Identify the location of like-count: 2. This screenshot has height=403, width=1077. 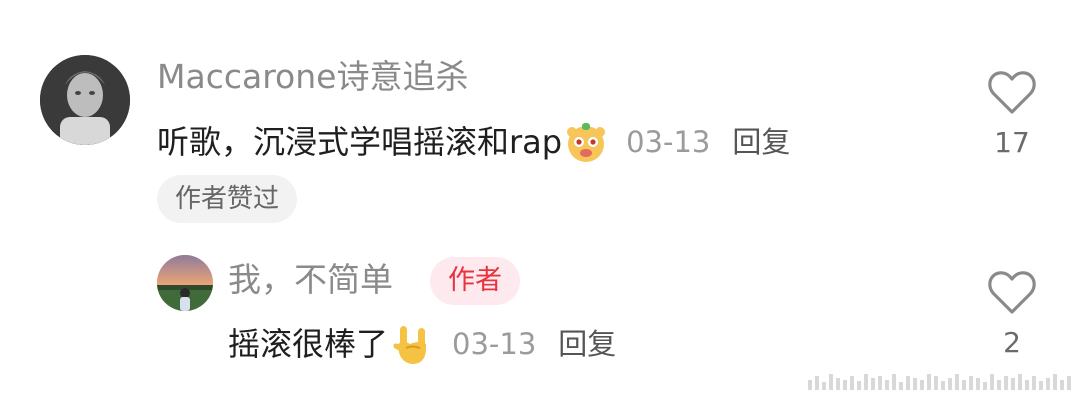
(1012, 342).